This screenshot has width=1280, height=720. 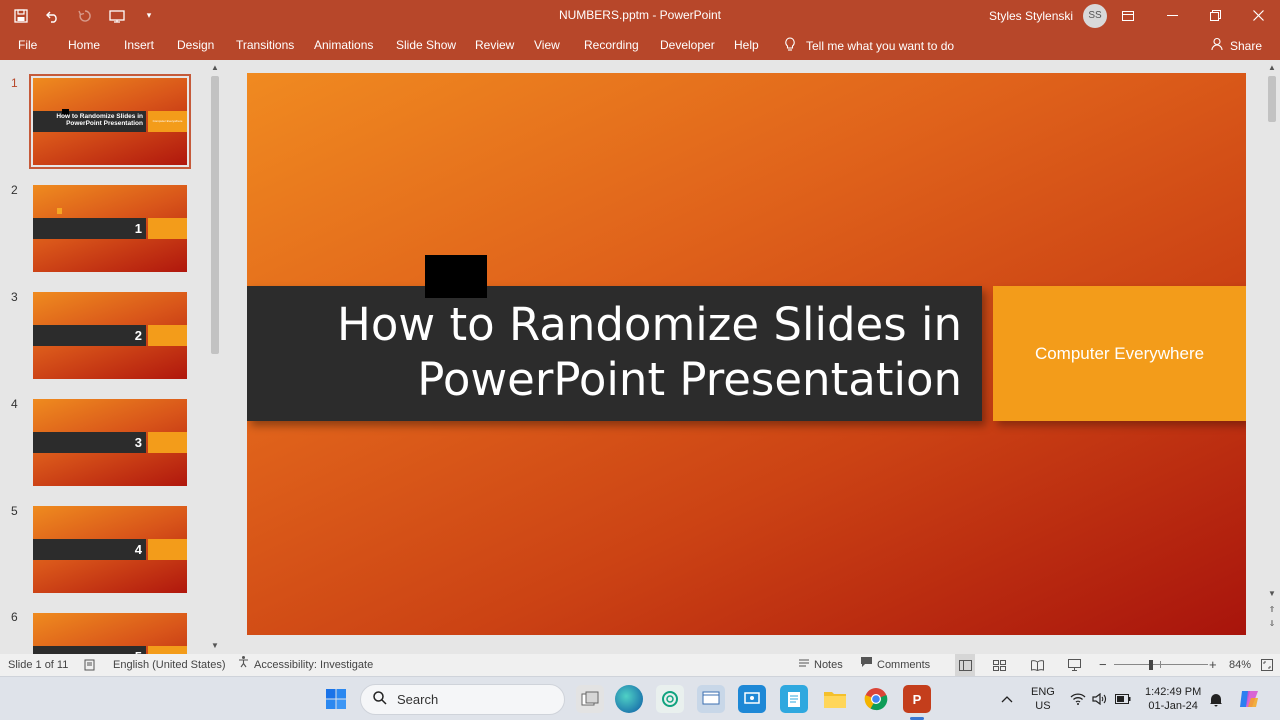 What do you see at coordinates (1249, 698) in the screenshot?
I see `copilot-icon` at bounding box center [1249, 698].